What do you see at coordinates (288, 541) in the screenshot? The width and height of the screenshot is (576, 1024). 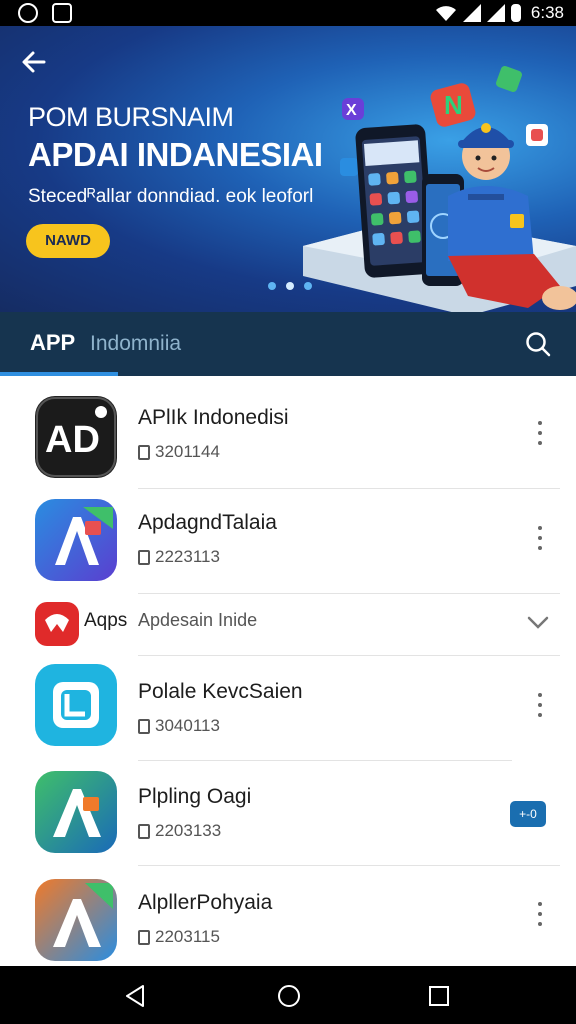 I see `list-item: Apdagnd​Talaia 2223113` at bounding box center [288, 541].